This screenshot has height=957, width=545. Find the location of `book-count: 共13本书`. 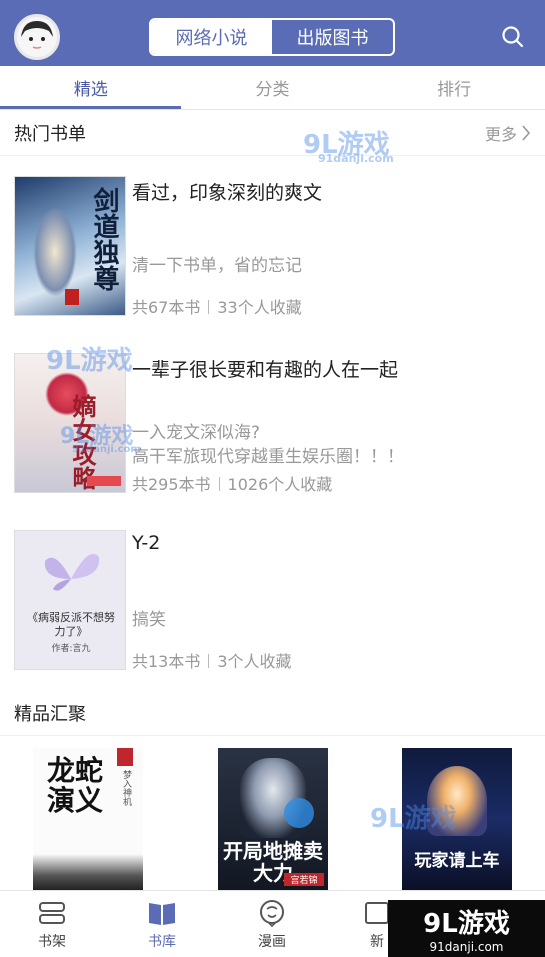

book-count: 共13本书 is located at coordinates (166, 661).